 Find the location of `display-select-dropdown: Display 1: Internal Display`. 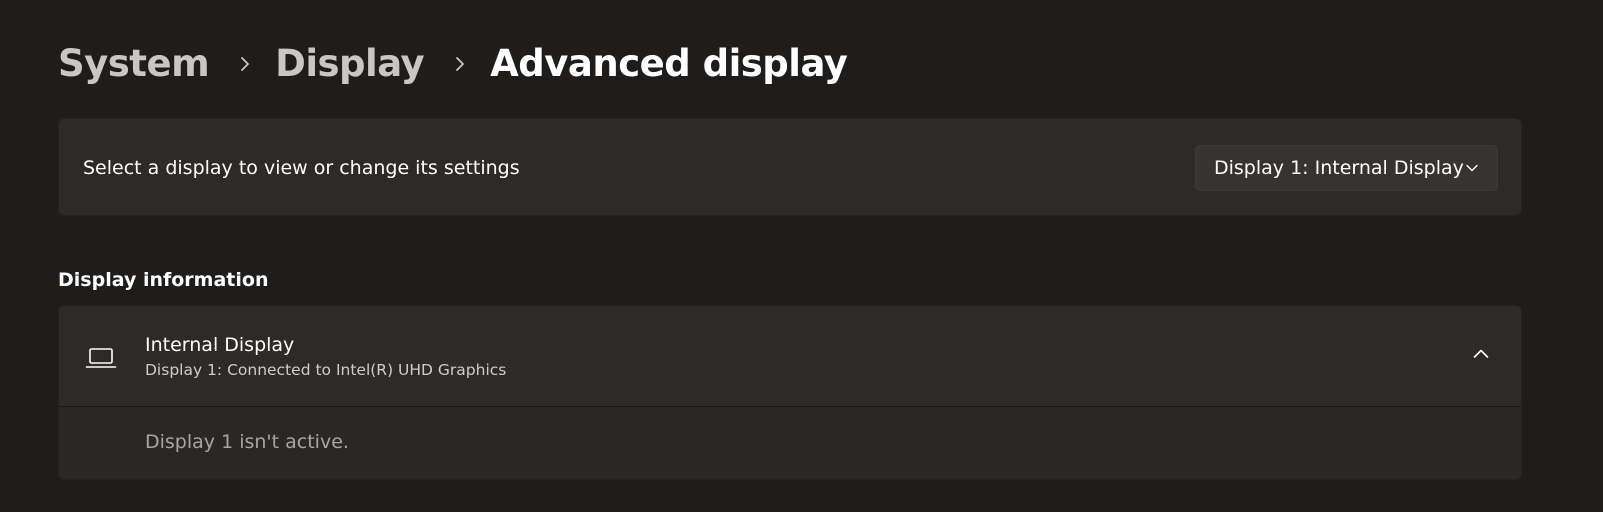

display-select-dropdown: Display 1: Internal Display is located at coordinates (1346, 168).